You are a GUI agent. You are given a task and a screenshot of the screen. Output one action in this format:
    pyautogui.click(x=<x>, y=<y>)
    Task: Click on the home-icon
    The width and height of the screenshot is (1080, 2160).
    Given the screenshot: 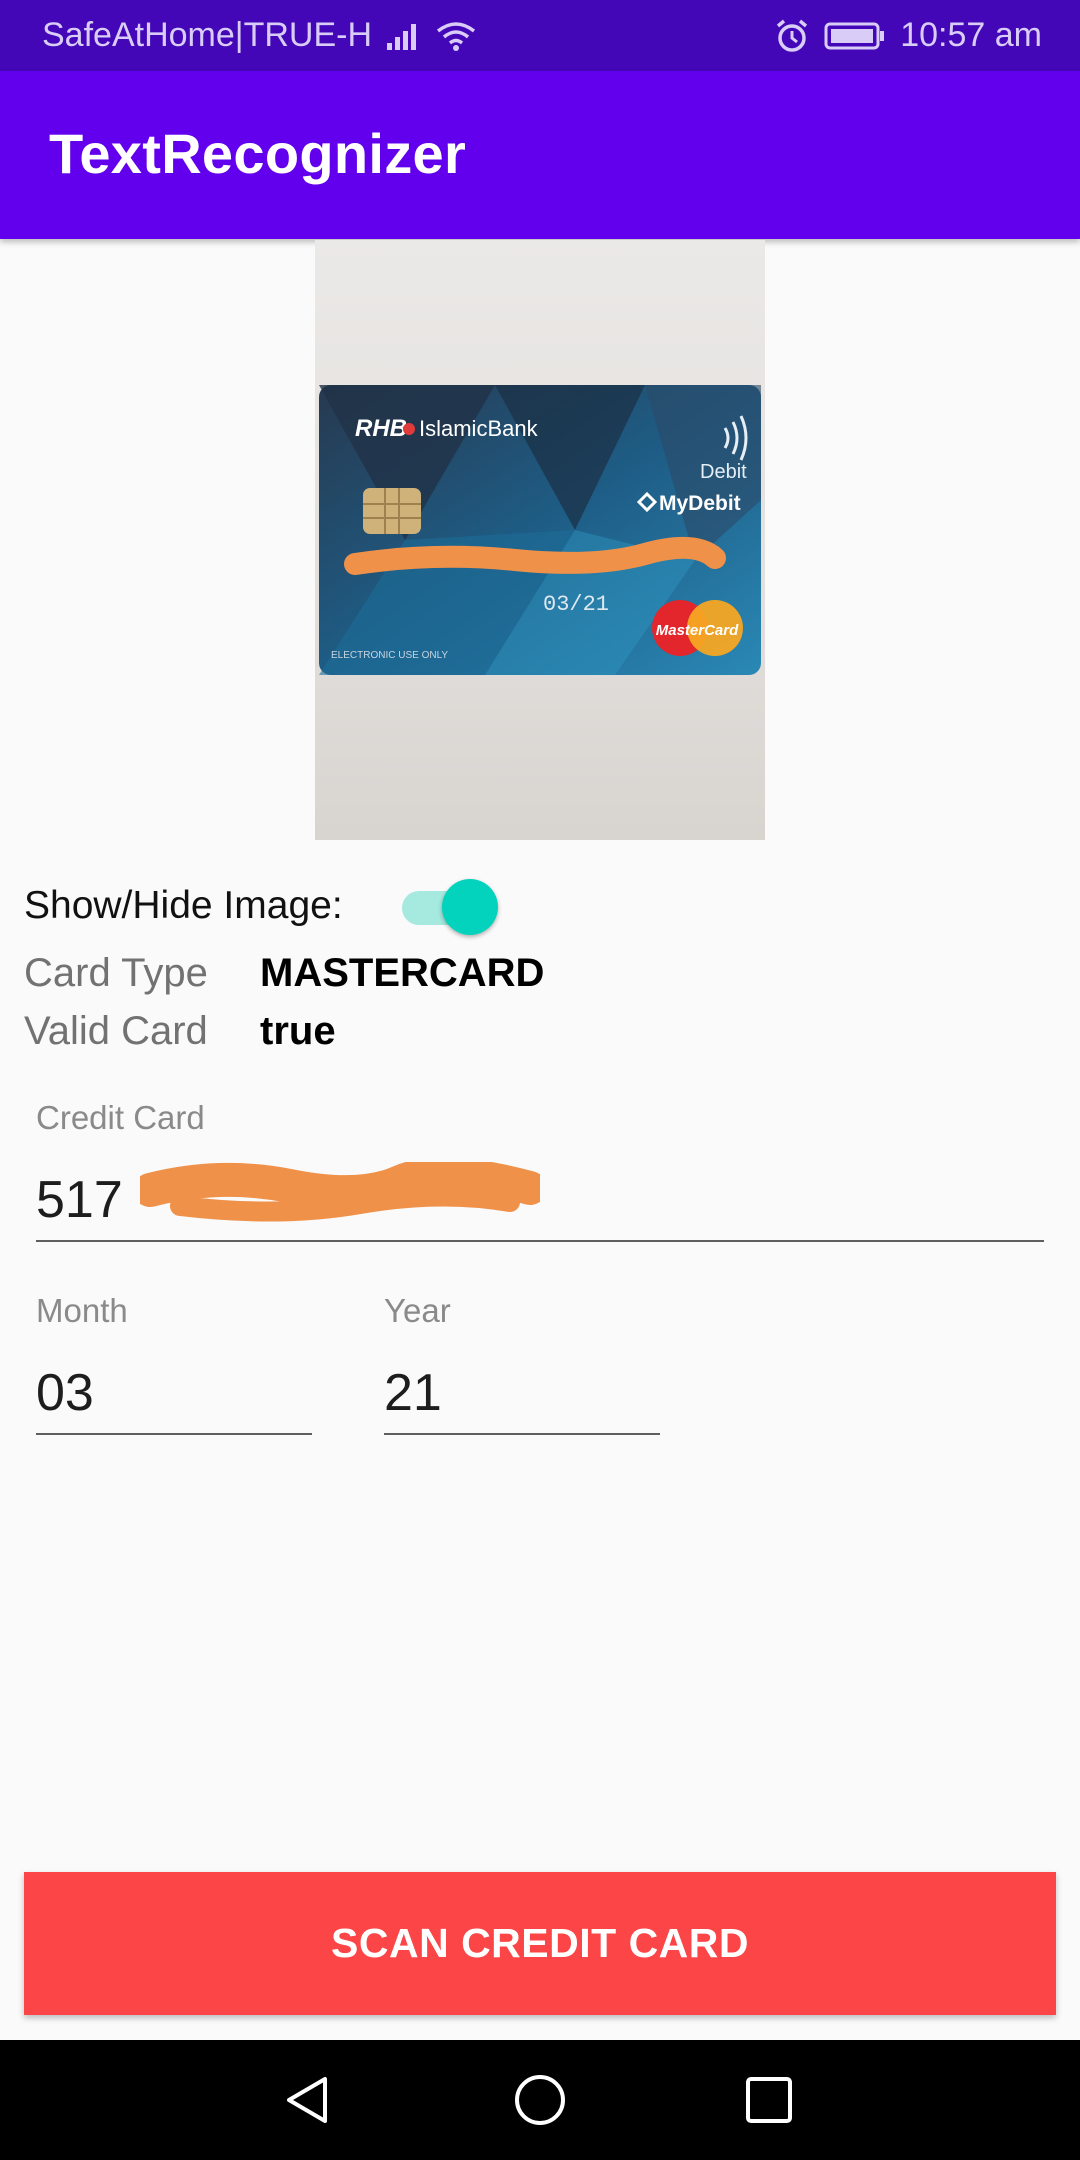 What is the action you would take?
    pyautogui.click(x=540, y=2100)
    